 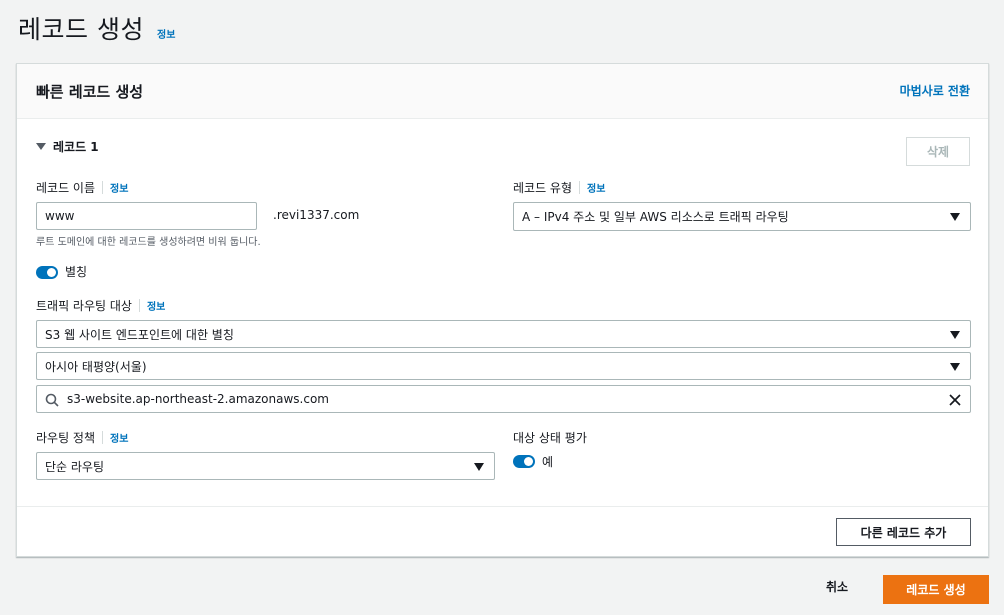 What do you see at coordinates (41, 146) in the screenshot?
I see `caret-down-icon` at bounding box center [41, 146].